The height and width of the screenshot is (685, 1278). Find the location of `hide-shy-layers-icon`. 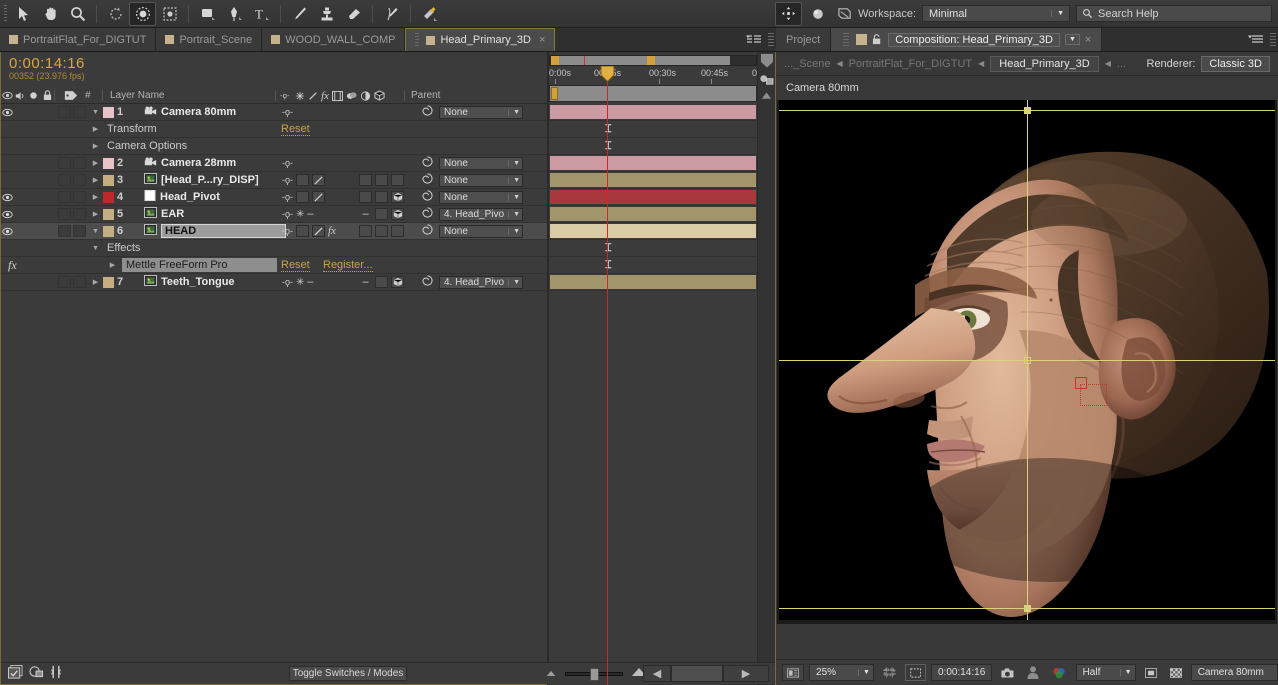

hide-shy-layers-icon is located at coordinates (56, 673).